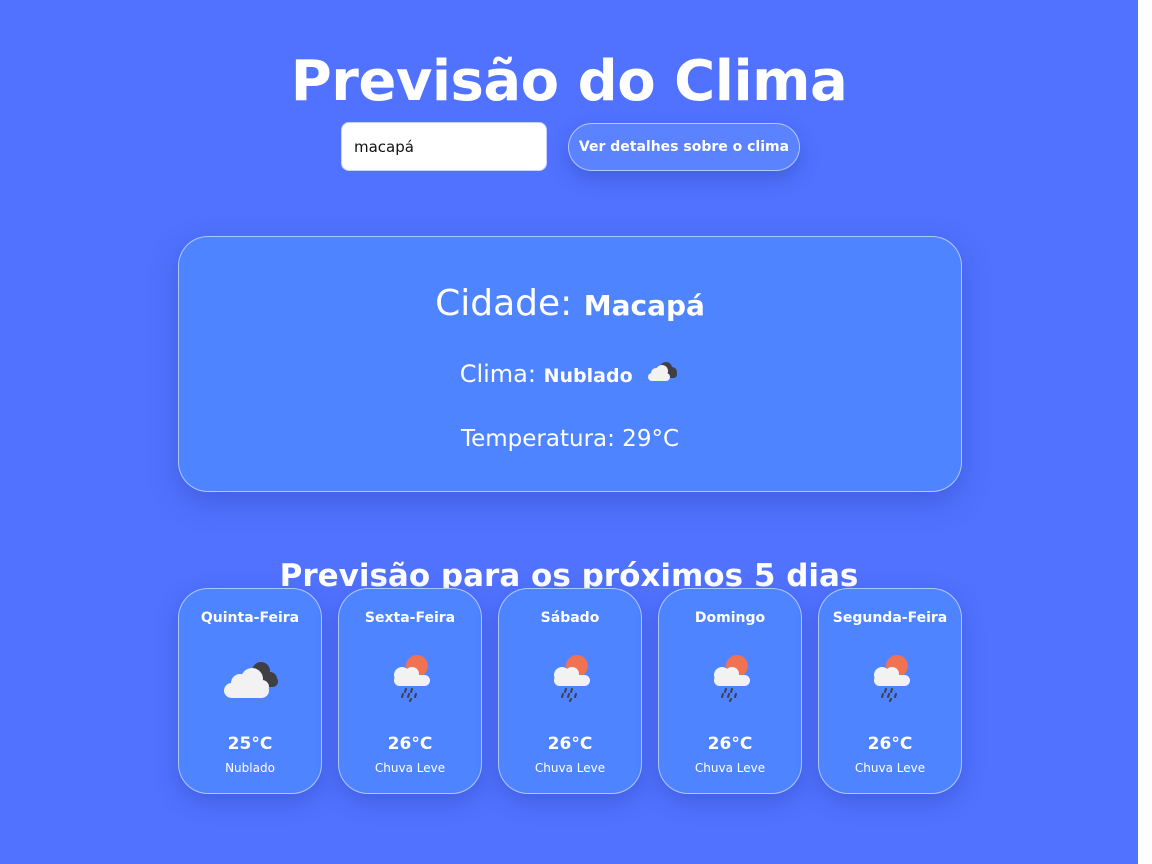  Describe the element at coordinates (444, 146) in the screenshot. I see `city-search-input` at that location.